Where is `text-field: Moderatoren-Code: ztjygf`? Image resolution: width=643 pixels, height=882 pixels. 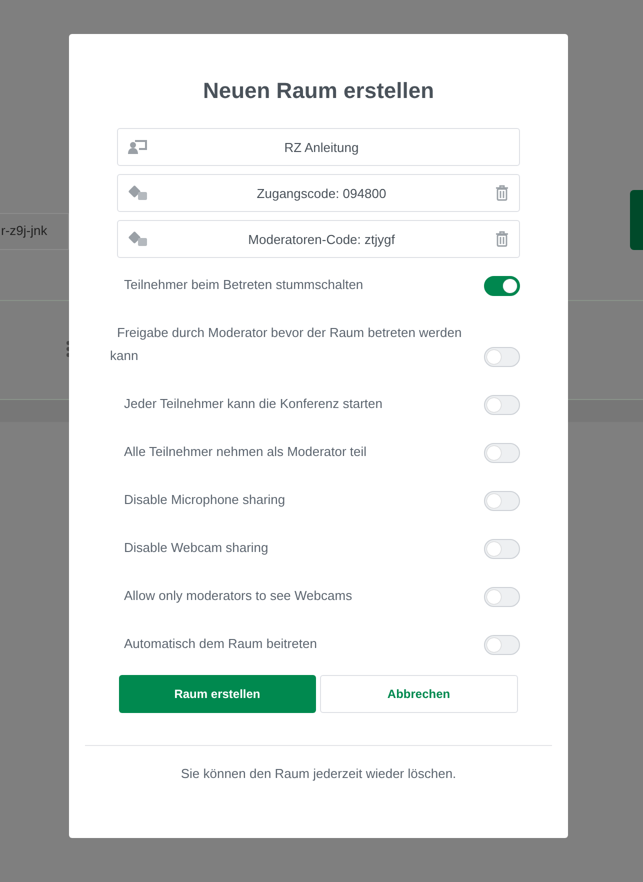
text-field: Moderatoren-Code: ztjygf is located at coordinates (318, 239).